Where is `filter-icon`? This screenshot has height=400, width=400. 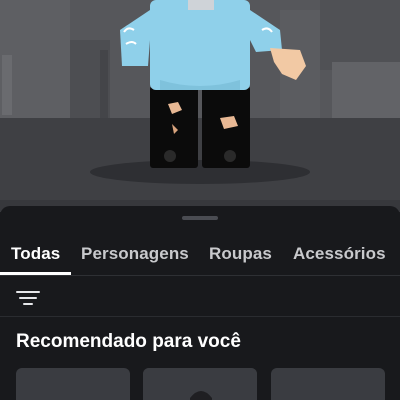
filter-icon is located at coordinates (28, 292).